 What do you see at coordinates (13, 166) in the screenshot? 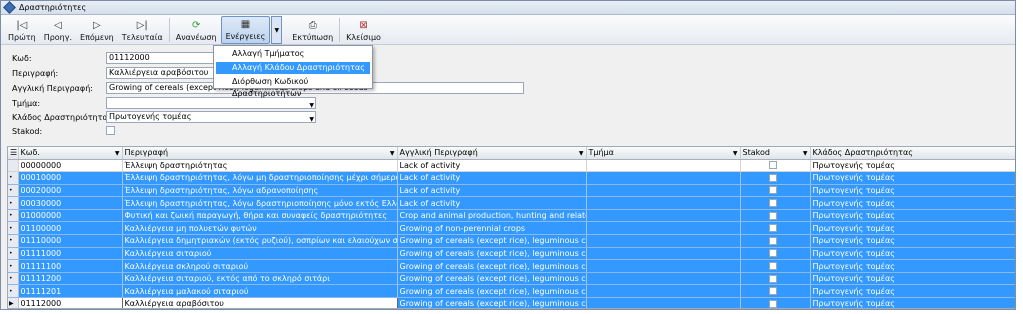
I see `row-indicator` at bounding box center [13, 166].